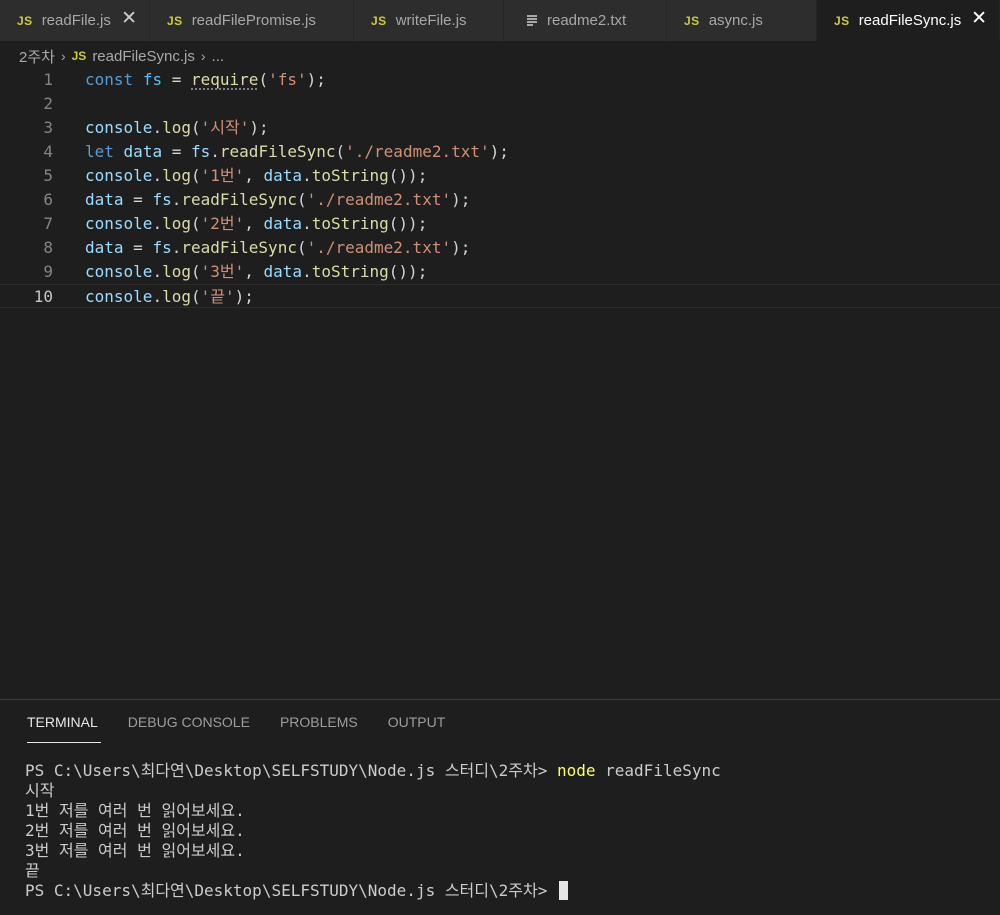  I want to click on code-text: const fs = require('fs');, so click(205, 79).